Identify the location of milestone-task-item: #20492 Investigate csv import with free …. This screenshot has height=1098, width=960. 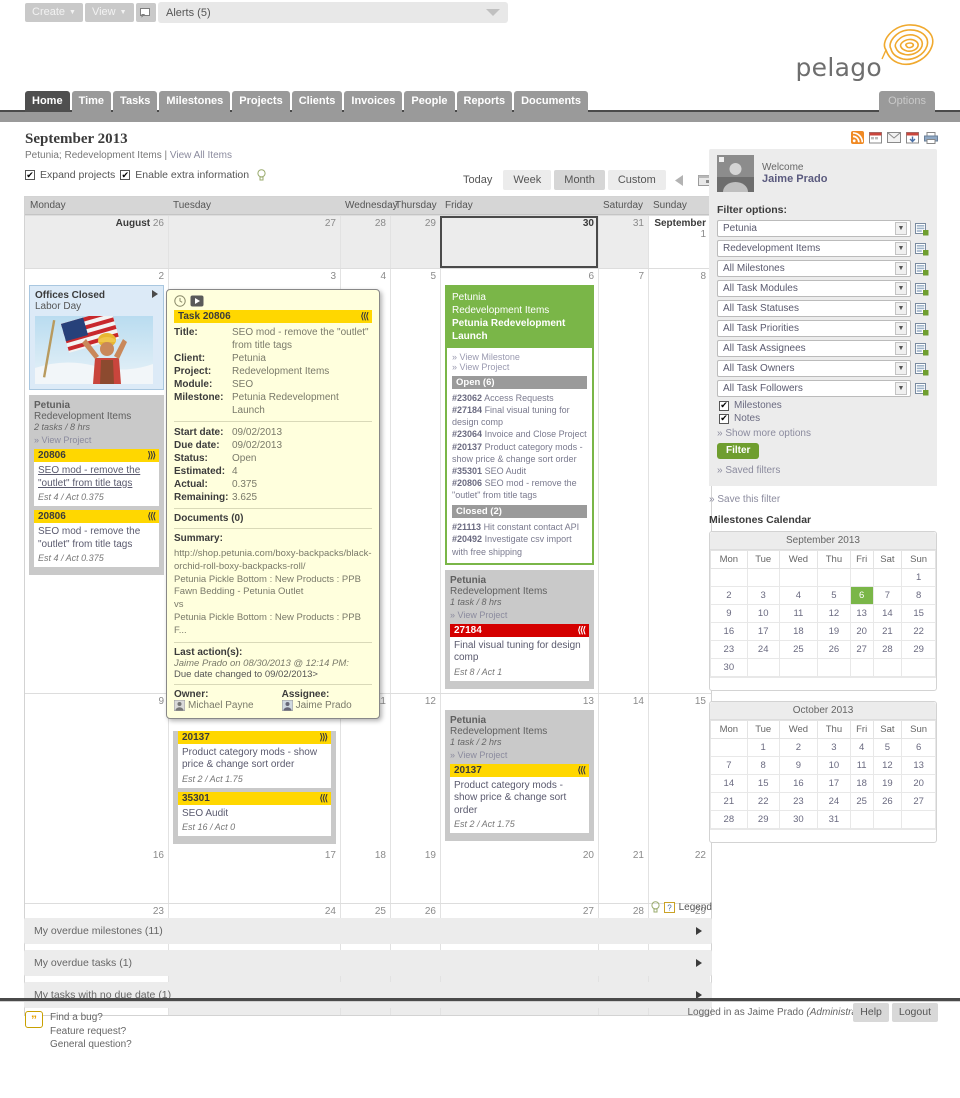
(519, 545).